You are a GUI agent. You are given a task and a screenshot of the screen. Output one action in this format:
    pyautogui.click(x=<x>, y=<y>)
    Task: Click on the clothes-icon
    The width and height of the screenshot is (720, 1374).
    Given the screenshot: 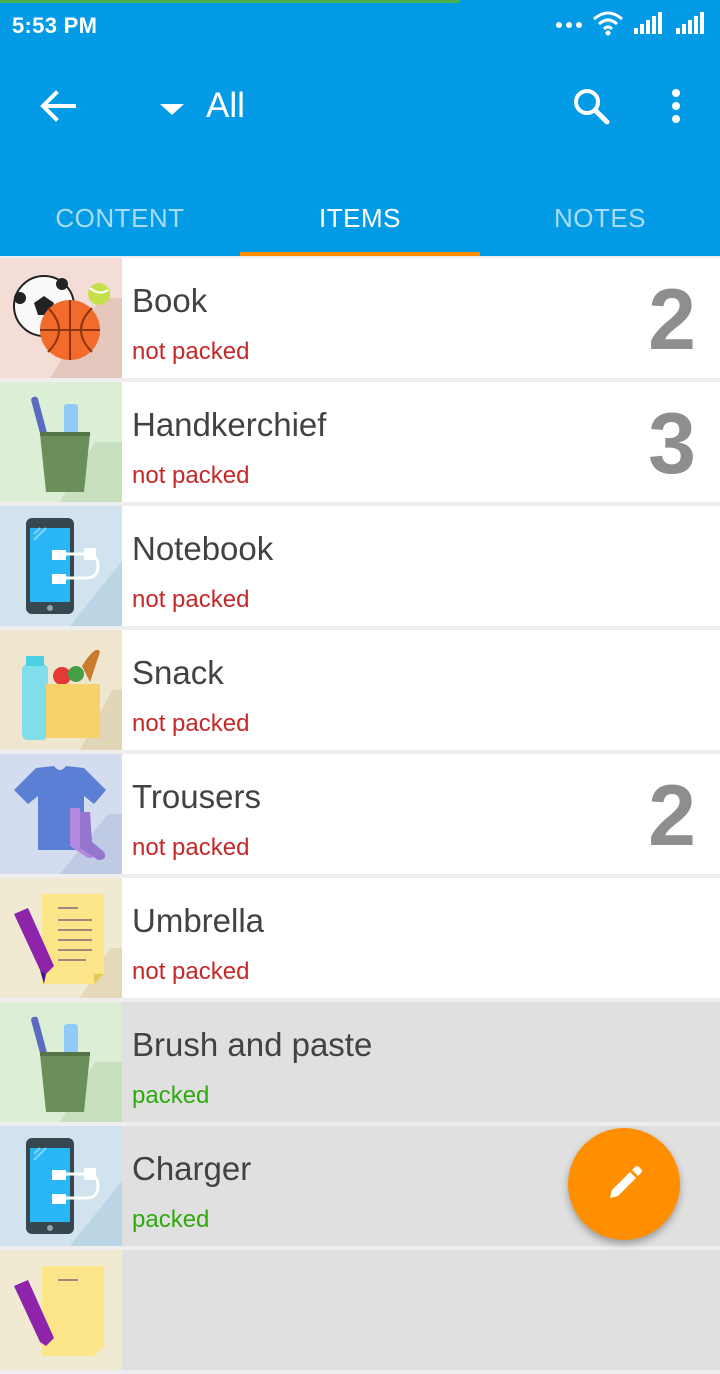 What is the action you would take?
    pyautogui.click(x=61, y=814)
    